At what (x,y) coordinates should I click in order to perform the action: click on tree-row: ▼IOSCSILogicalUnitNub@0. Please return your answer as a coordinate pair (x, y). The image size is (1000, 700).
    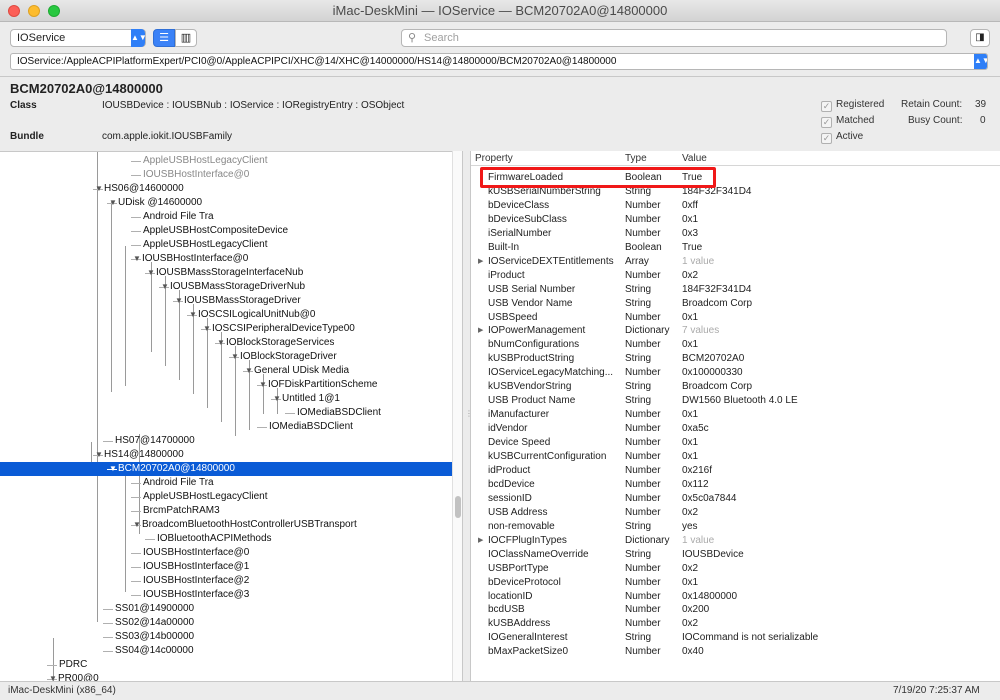
    Looking at the image, I should click on (226, 315).